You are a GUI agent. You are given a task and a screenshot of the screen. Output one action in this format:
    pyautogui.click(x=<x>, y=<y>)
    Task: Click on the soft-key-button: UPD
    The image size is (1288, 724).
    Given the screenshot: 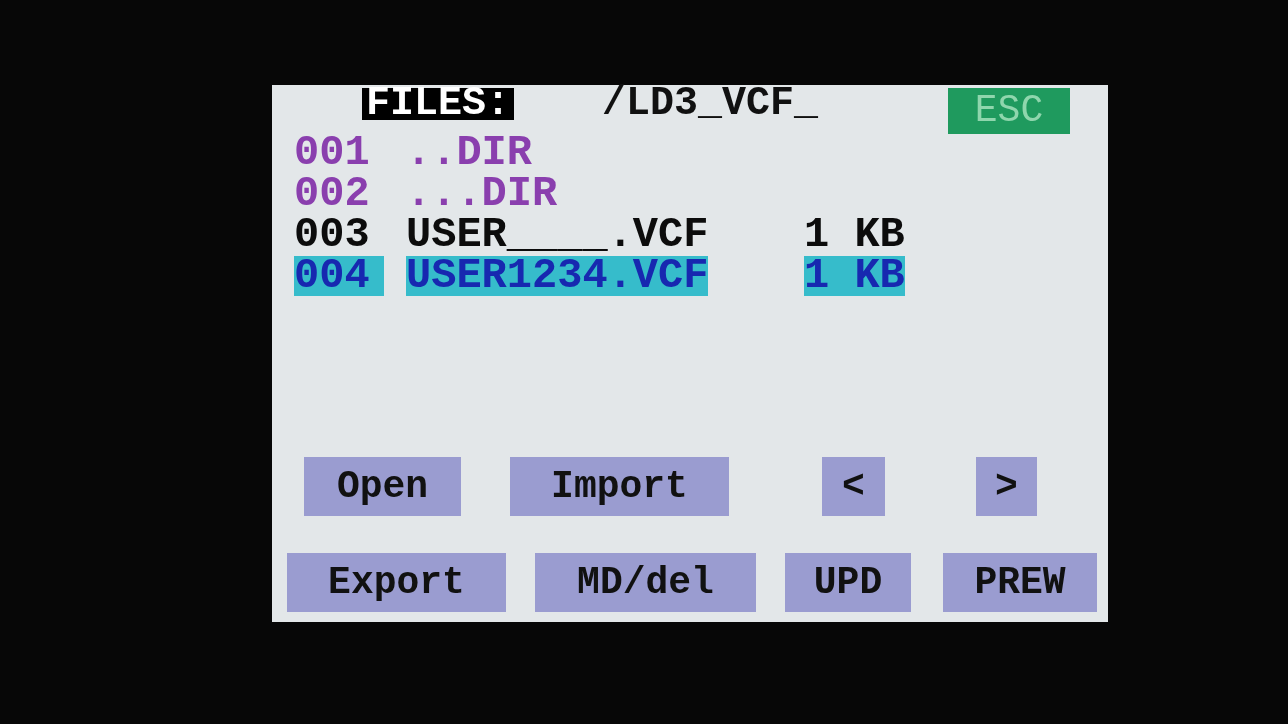 What is the action you would take?
    pyautogui.click(x=848, y=582)
    